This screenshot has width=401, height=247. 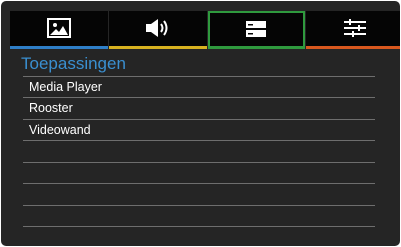 I want to click on tab-picture, so click(x=59, y=30).